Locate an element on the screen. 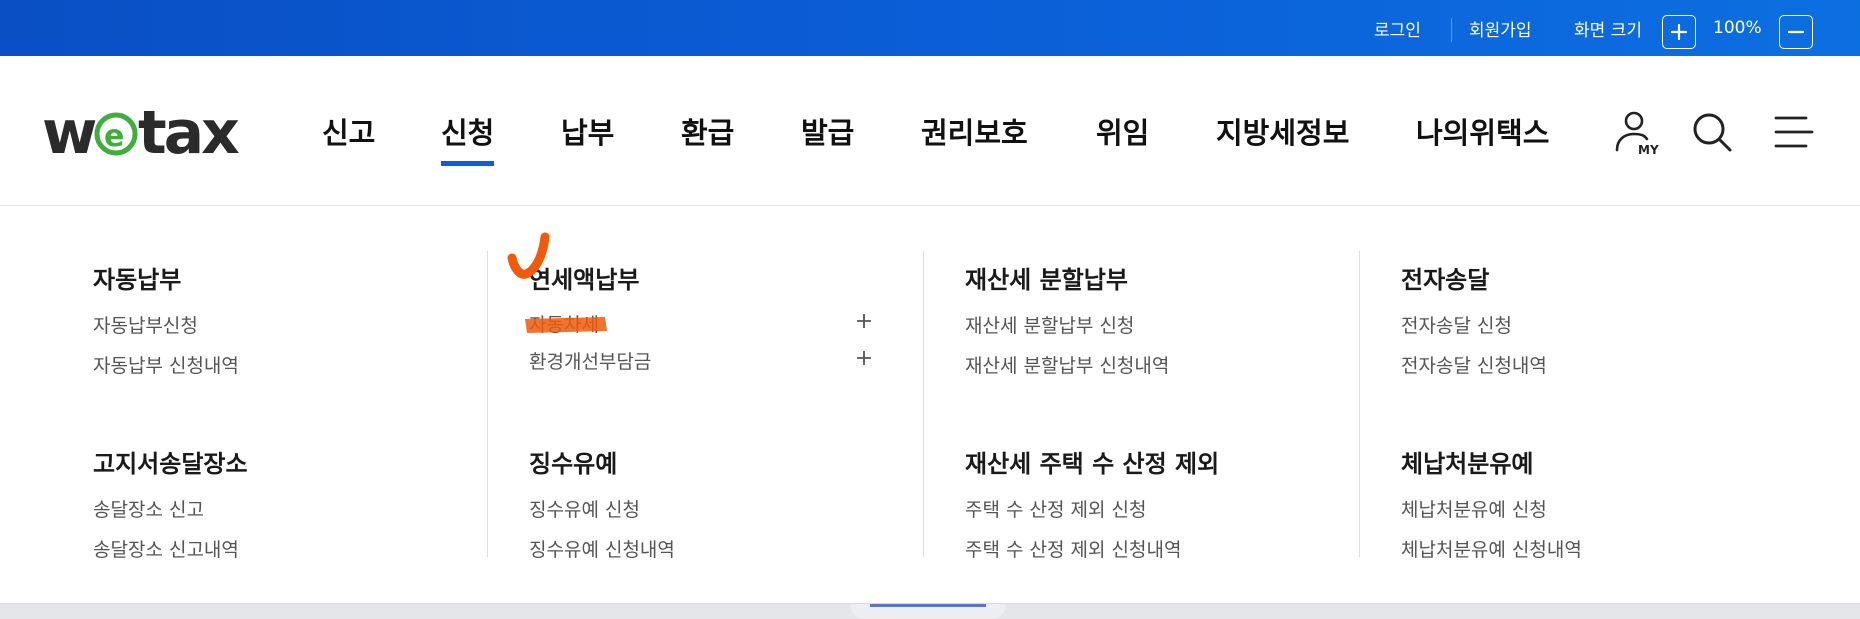 The image size is (1860, 619). group-title-house-count-exclusion: 재산세 주택 수 산정 제외 is located at coordinates (1092, 464).